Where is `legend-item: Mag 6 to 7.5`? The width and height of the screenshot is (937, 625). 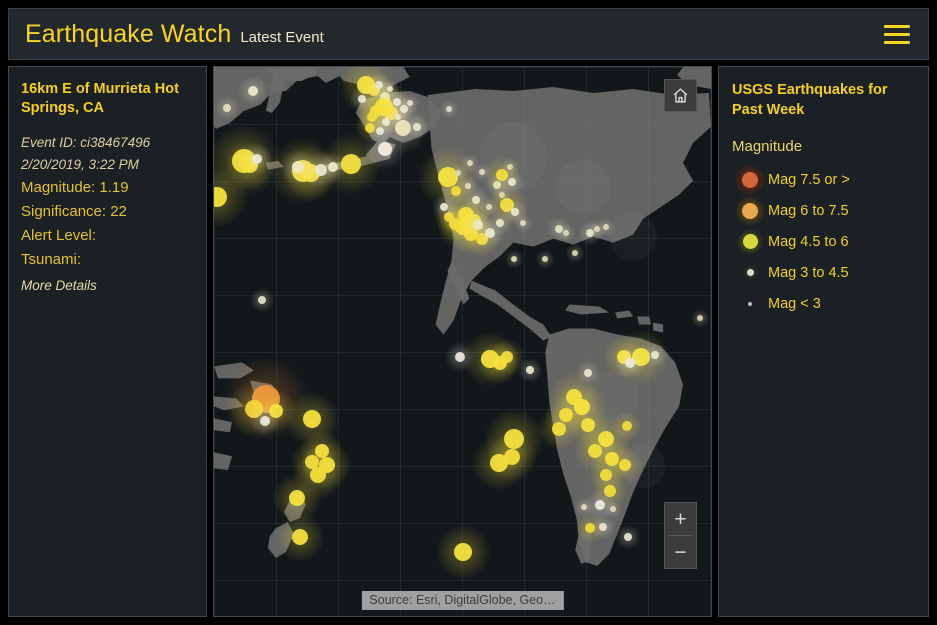 legend-item: Mag 6 to 7.5 is located at coordinates (823, 210).